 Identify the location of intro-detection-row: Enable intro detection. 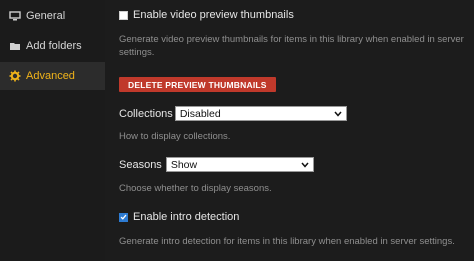
(179, 217).